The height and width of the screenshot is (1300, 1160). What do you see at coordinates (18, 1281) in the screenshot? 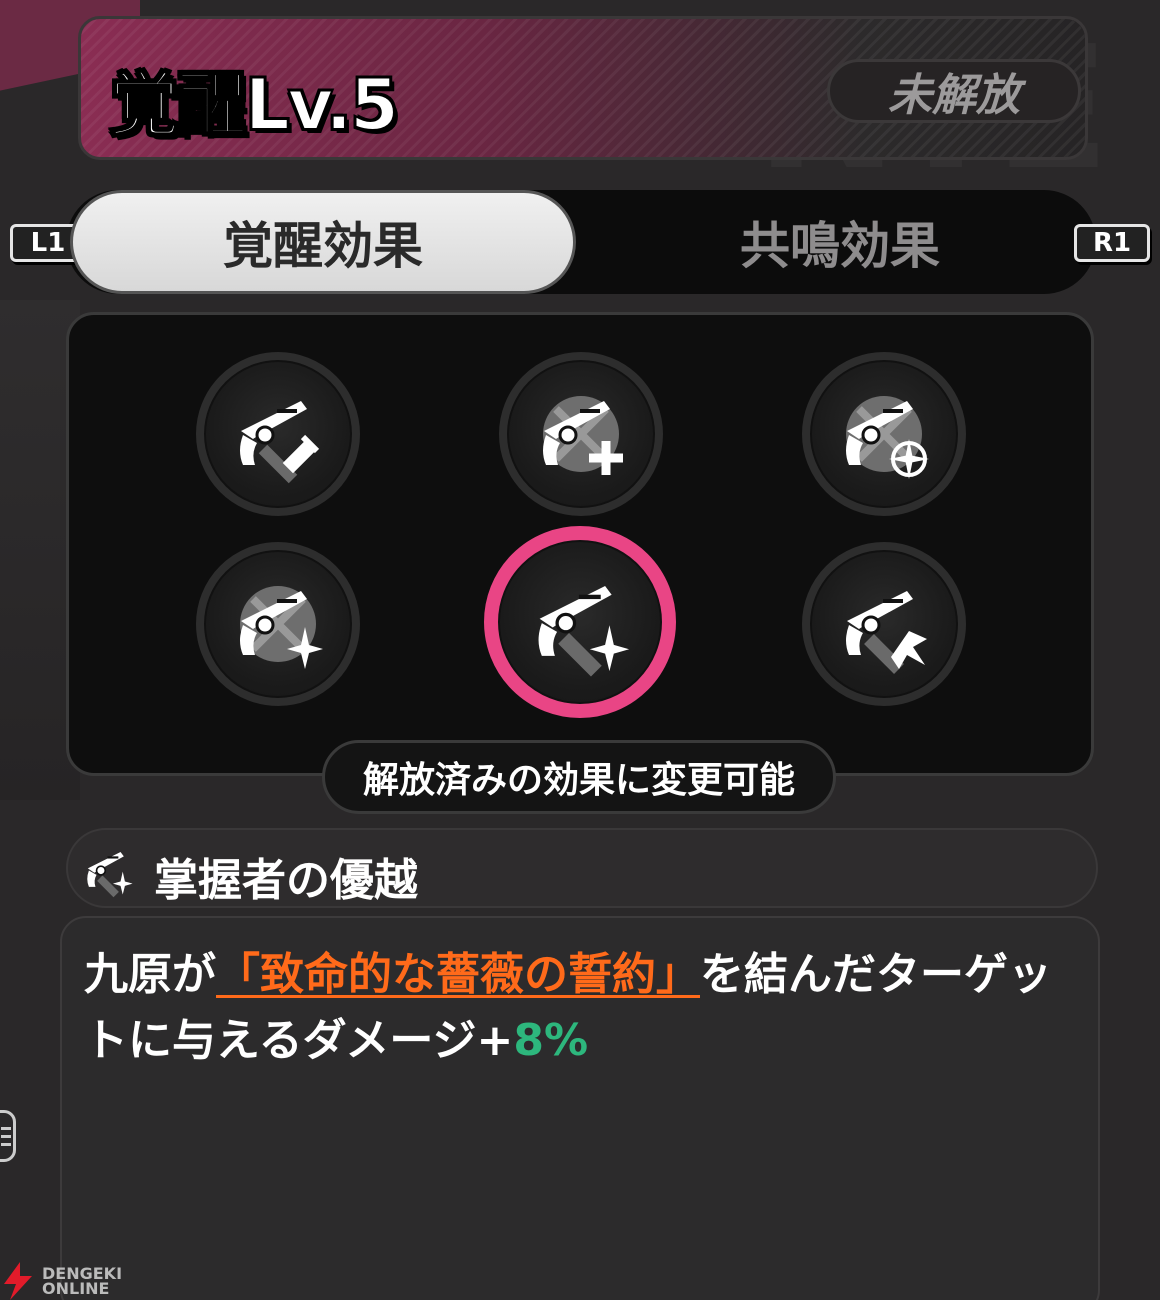
I see `lightning-logo-icon` at bounding box center [18, 1281].